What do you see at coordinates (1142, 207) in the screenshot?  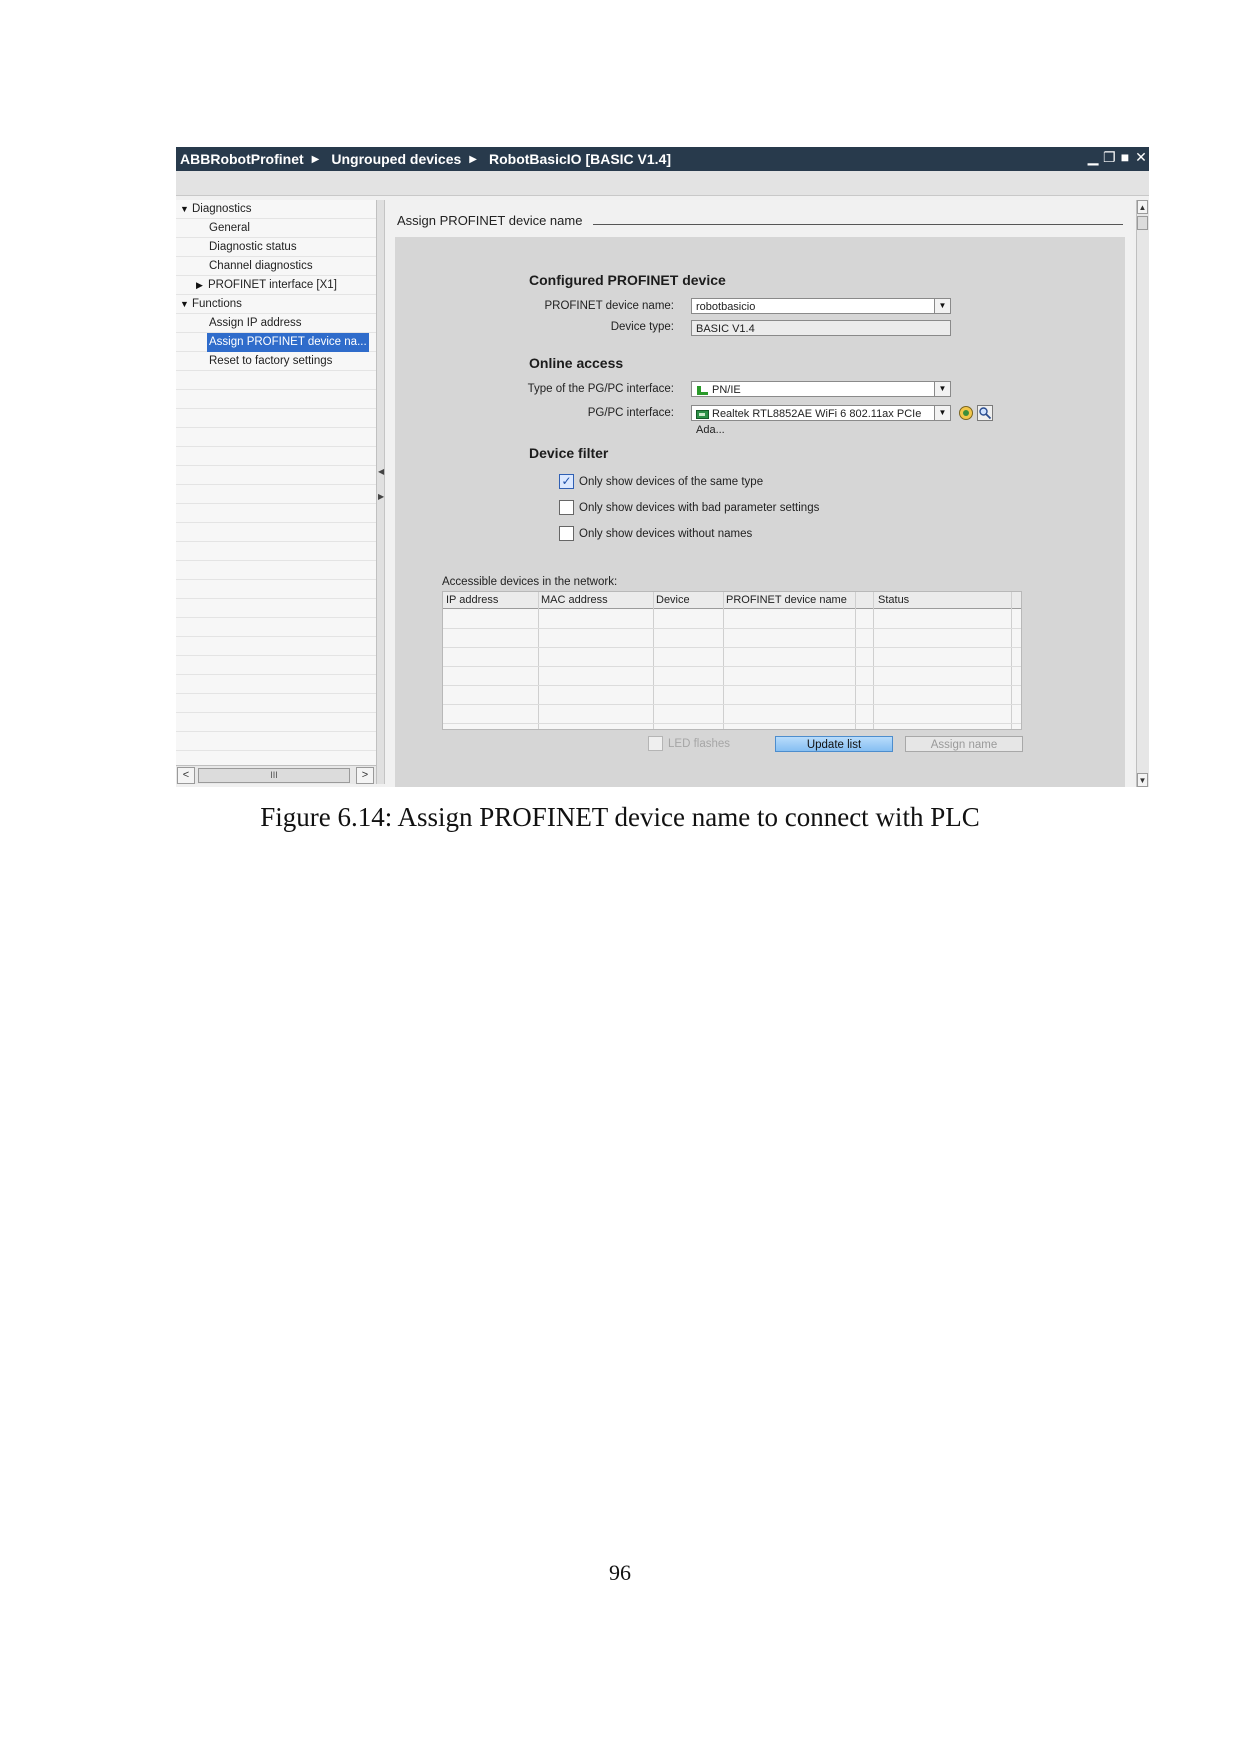 I see `scroll-up-icon: ▲` at bounding box center [1142, 207].